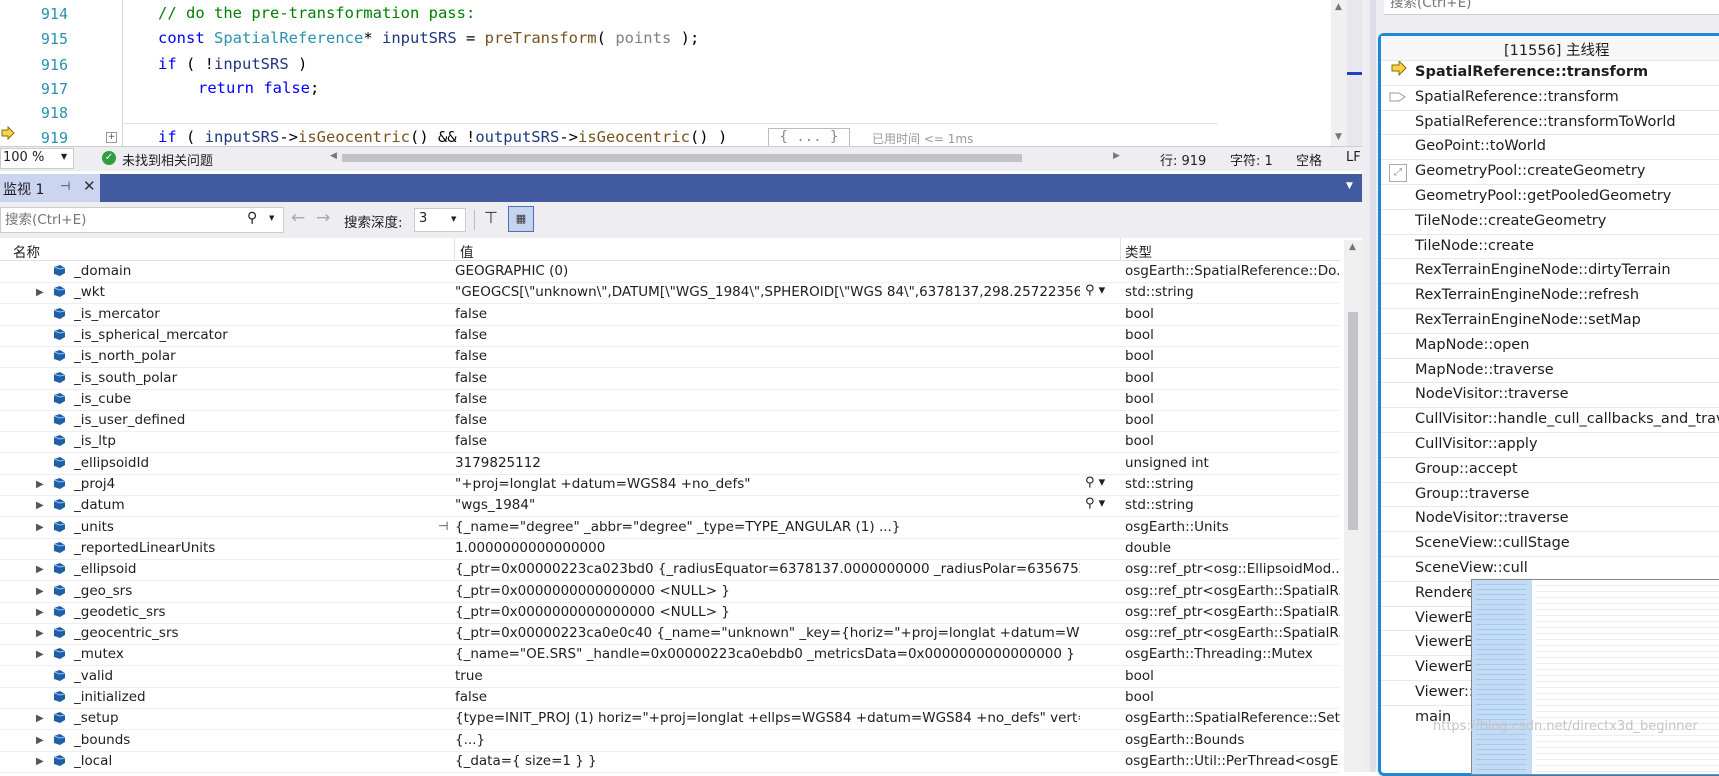 This screenshot has width=1719, height=776. What do you see at coordinates (1540, 7) in the screenshot?
I see `right-search-input` at bounding box center [1540, 7].